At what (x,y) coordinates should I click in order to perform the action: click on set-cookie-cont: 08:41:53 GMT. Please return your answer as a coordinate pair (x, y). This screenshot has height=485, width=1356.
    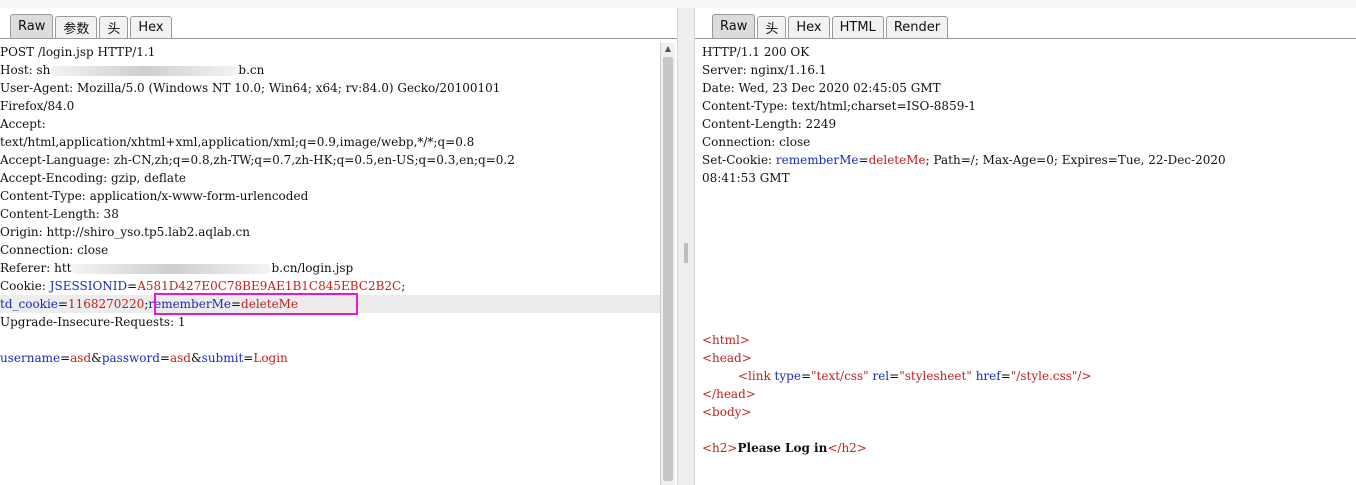
    Looking at the image, I should click on (746, 178).